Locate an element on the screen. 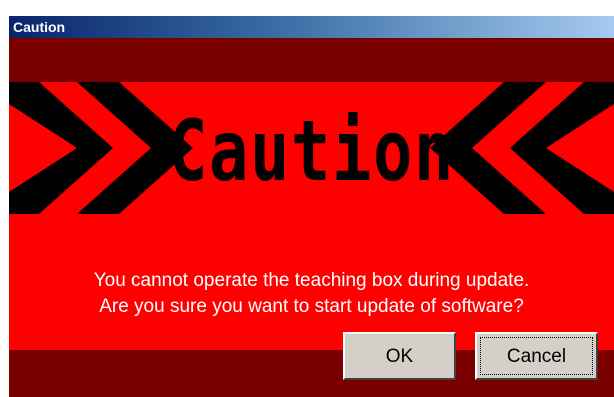 The image size is (614, 397). title-bar: Caution is located at coordinates (311, 27).